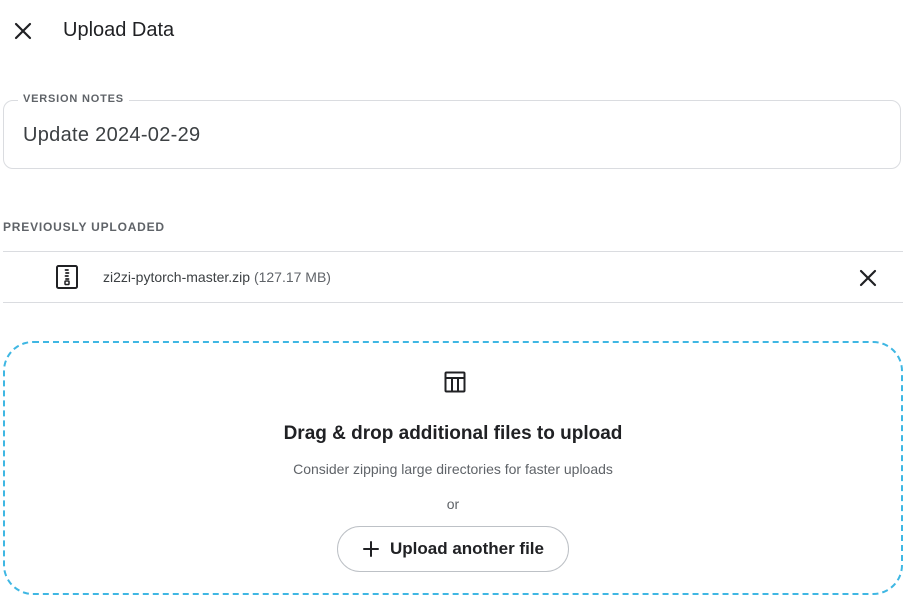 This screenshot has height=611, width=911. Describe the element at coordinates (453, 277) in the screenshot. I see `uploaded-file-row: zi2zi-pytorch-master.zip (127.17 MB)` at that location.